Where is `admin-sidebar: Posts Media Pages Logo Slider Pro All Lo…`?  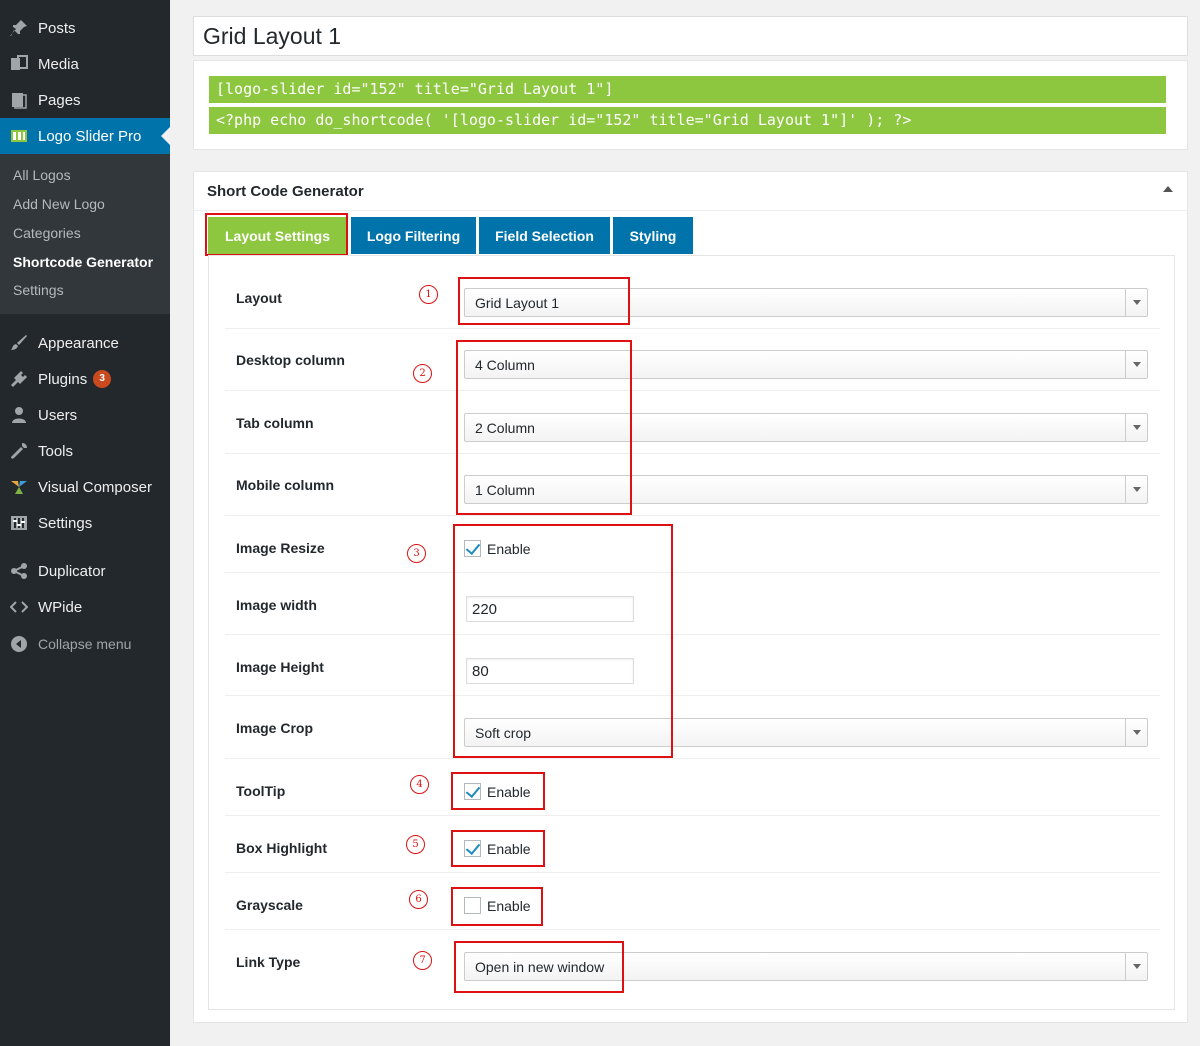
admin-sidebar: Posts Media Pages Logo Slider Pro All Lo… is located at coordinates (85, 523).